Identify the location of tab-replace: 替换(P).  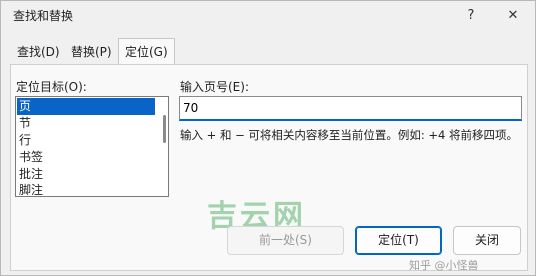
(91, 52).